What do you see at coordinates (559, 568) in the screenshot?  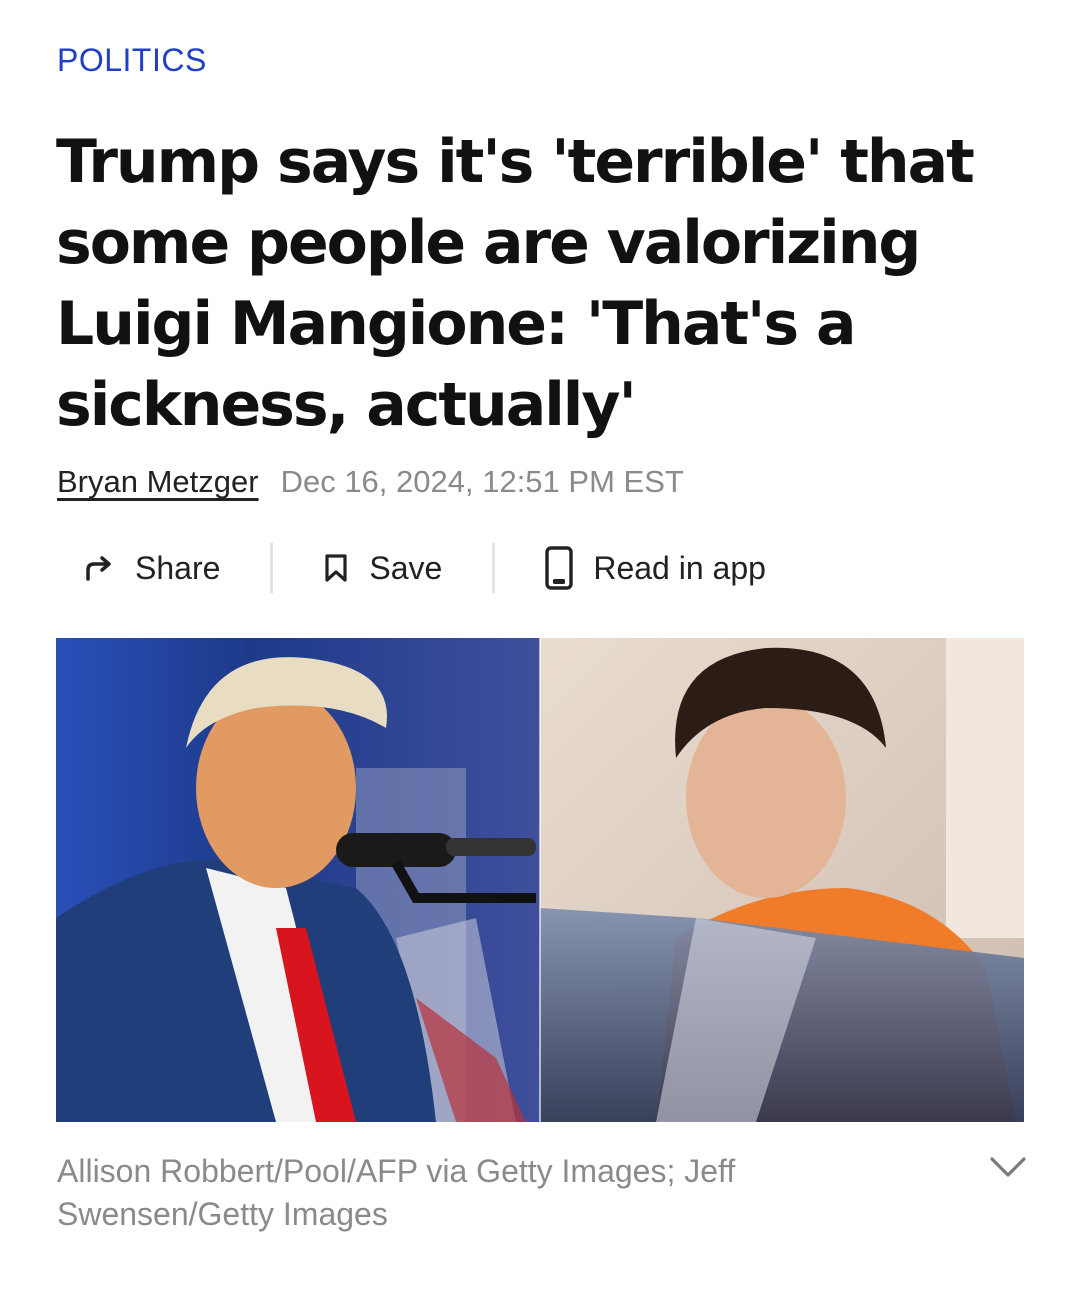 I see `phone-icon` at bounding box center [559, 568].